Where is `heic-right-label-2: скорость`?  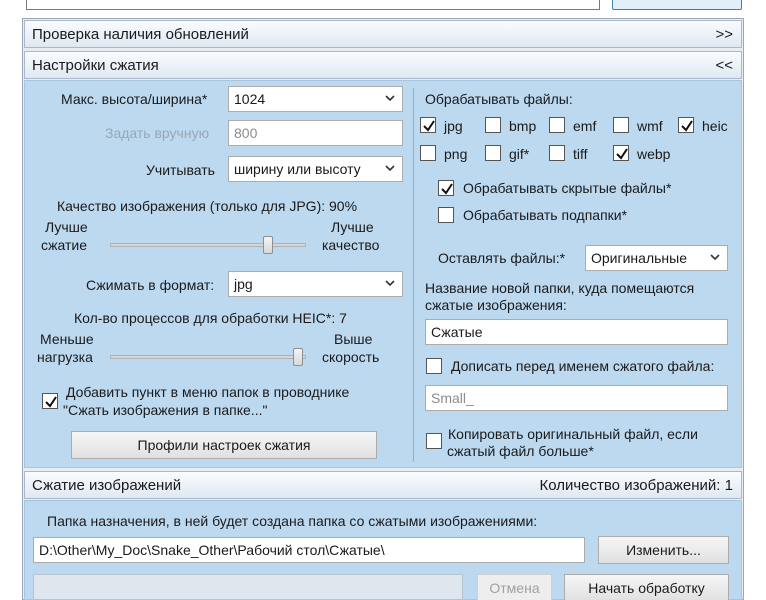 heic-right-label-2: скорость is located at coordinates (351, 357).